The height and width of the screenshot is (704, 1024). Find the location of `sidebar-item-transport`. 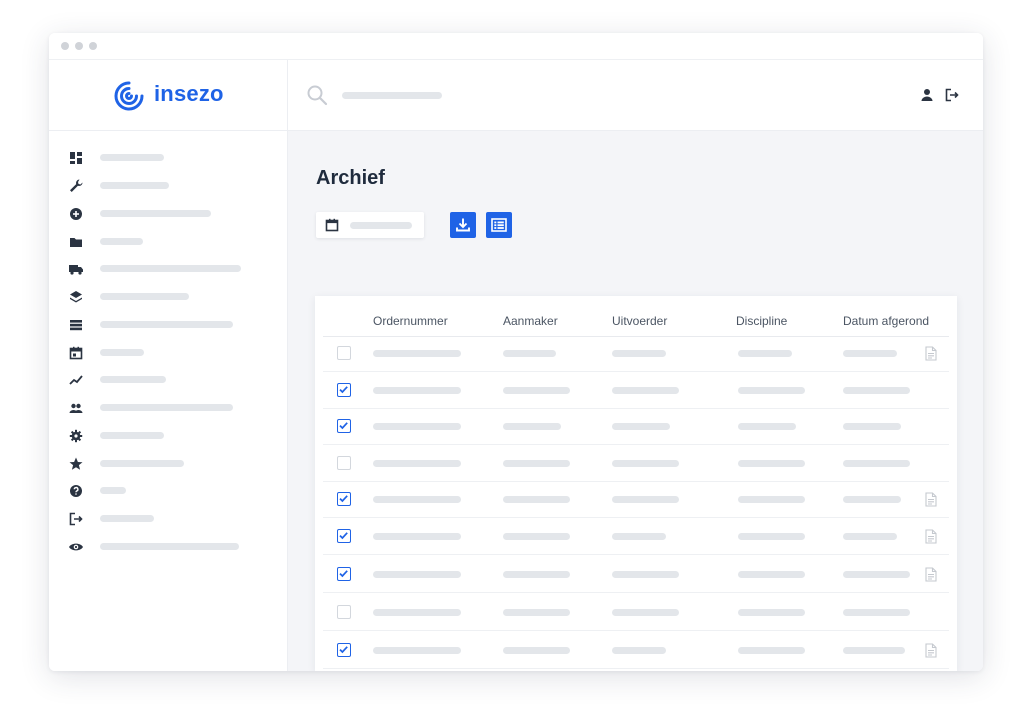

sidebar-item-transport is located at coordinates (168, 269).